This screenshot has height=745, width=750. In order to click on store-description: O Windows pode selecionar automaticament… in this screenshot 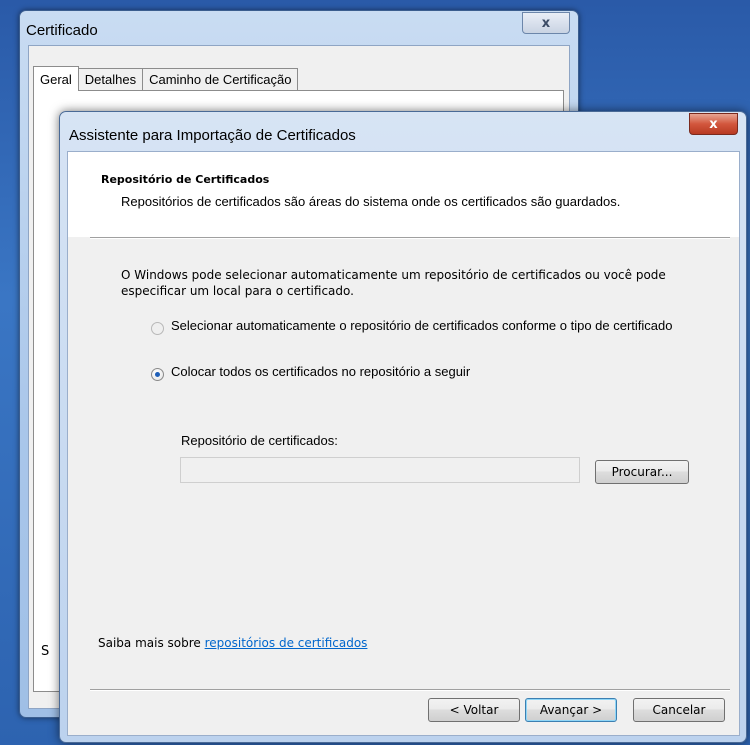, I will do `click(393, 283)`.